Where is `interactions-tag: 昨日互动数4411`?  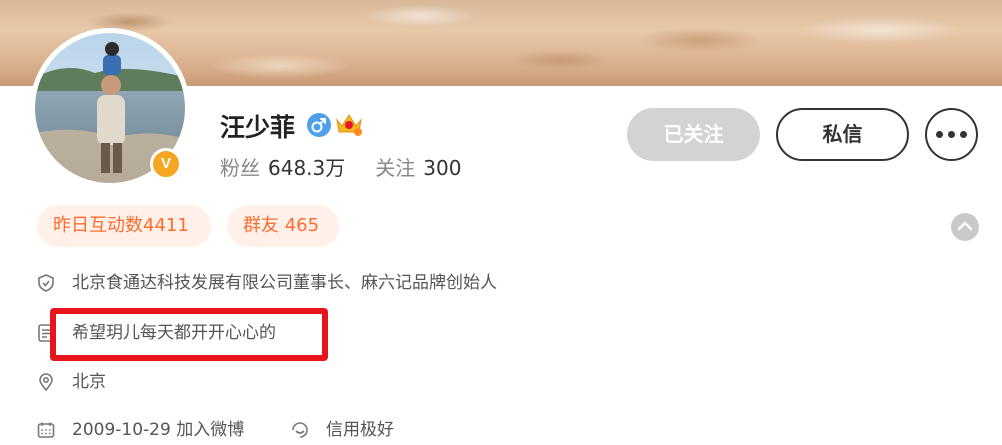
interactions-tag: 昨日互动数4411 is located at coordinates (124, 226).